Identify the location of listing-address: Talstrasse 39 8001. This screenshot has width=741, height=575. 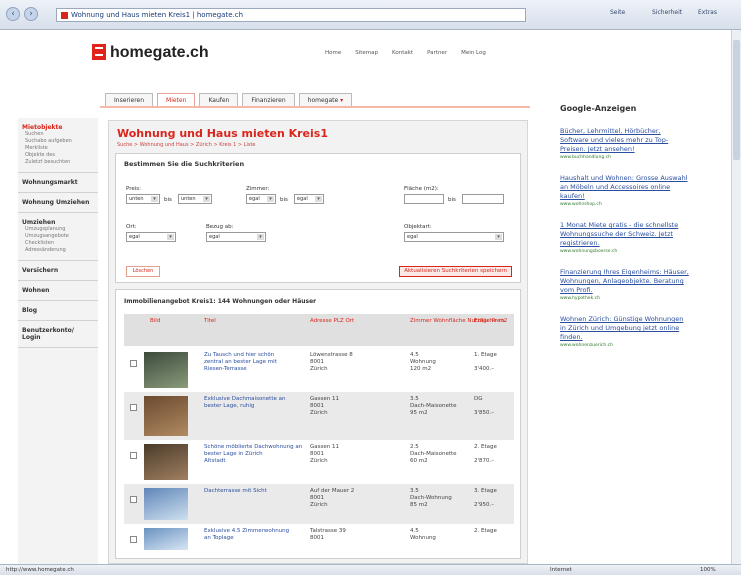
(328, 534).